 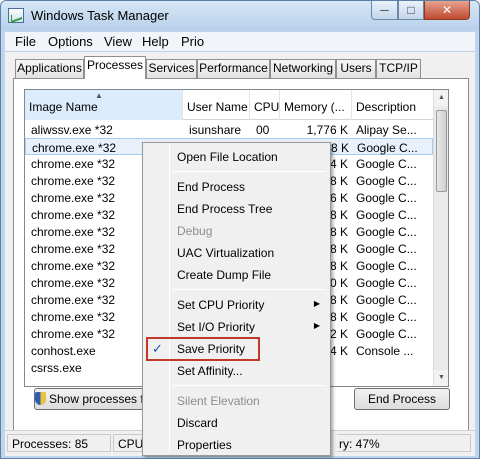 I want to click on menu-file: File, so click(x=25, y=41).